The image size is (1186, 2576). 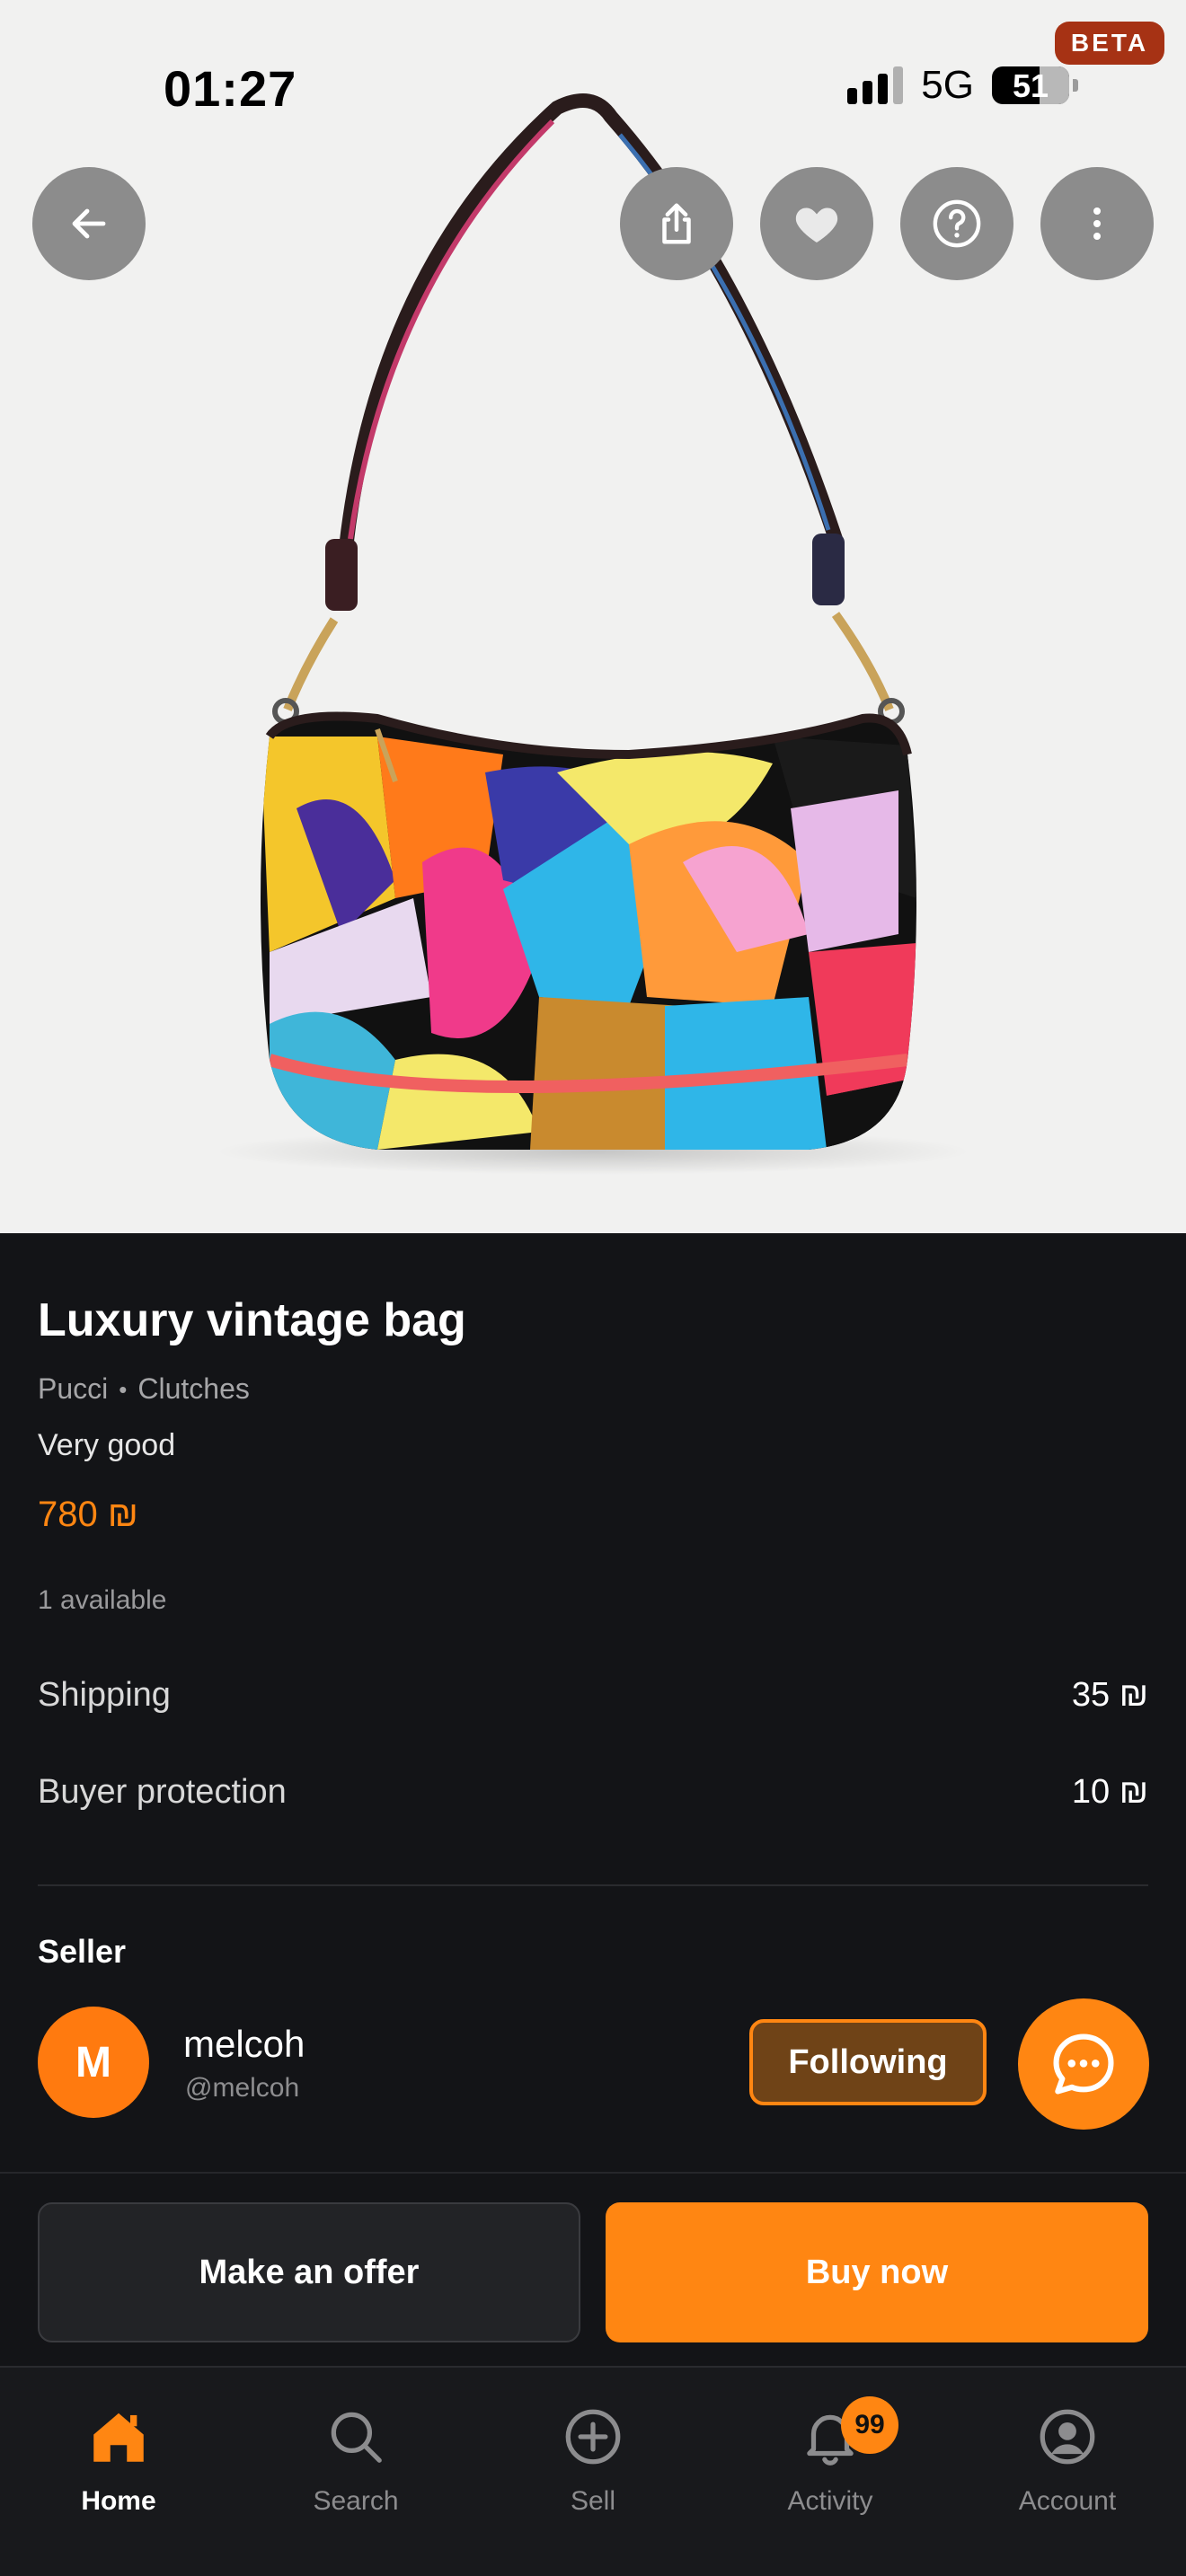 What do you see at coordinates (1067, 2437) in the screenshot?
I see `user-circle-icon` at bounding box center [1067, 2437].